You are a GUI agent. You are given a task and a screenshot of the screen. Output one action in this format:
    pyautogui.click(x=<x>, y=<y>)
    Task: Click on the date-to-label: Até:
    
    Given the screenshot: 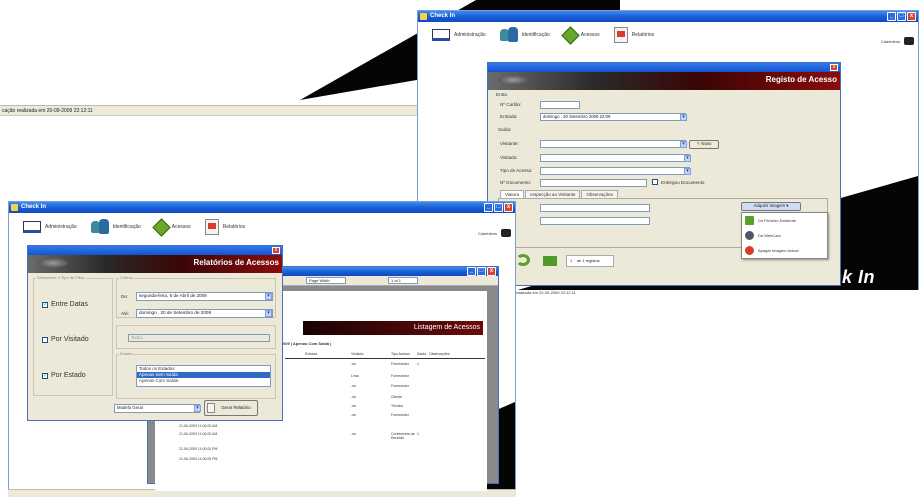 What is the action you would take?
    pyautogui.click(x=125, y=313)
    